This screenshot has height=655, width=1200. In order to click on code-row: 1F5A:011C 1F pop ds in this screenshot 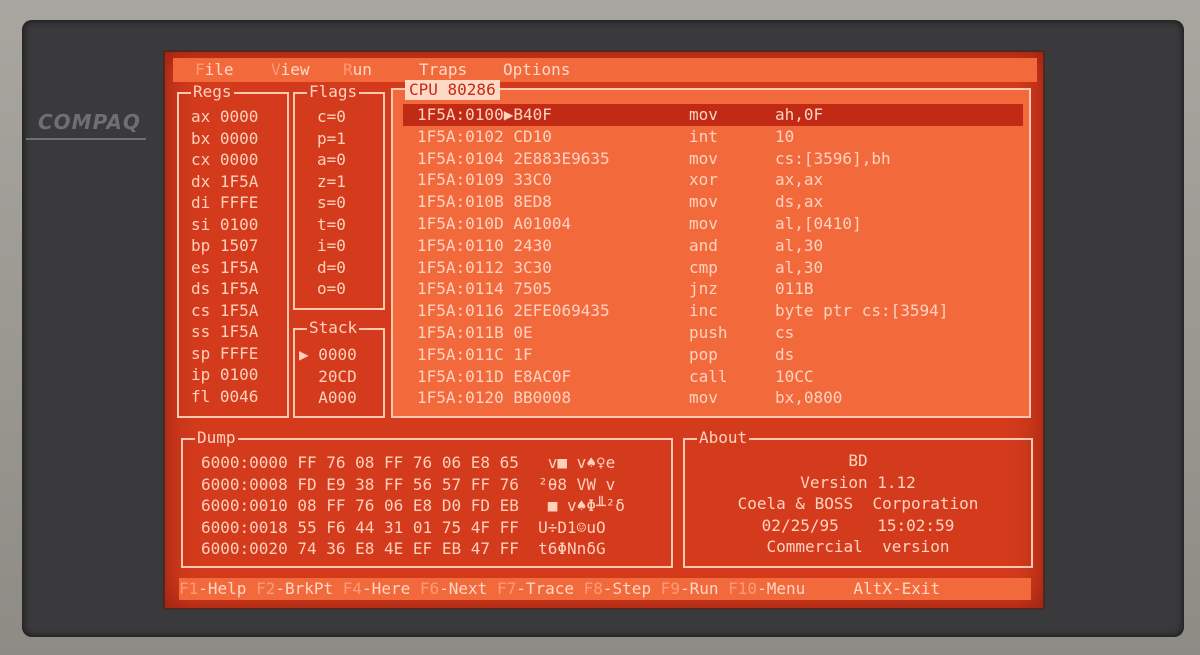, I will do `click(713, 355)`.